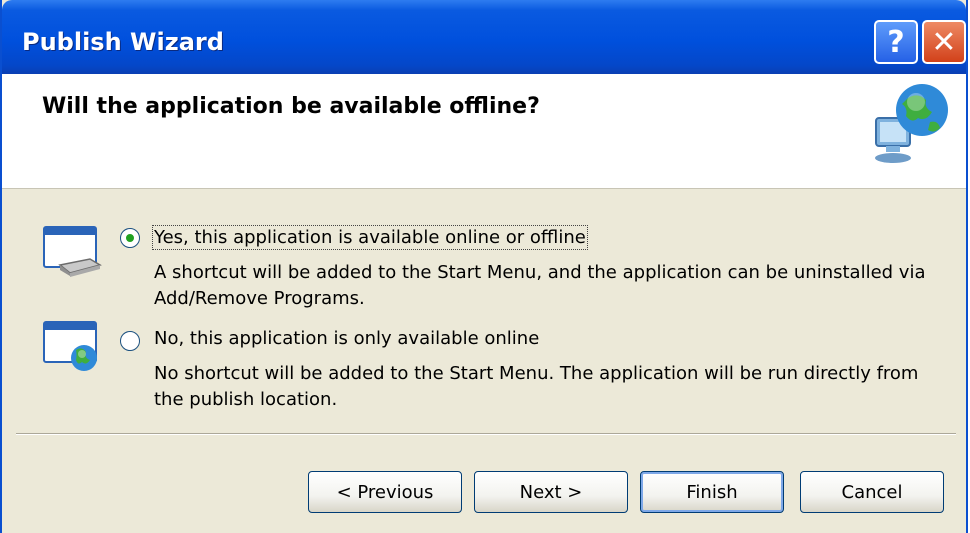 This screenshot has width=970, height=533. Describe the element at coordinates (712, 492) in the screenshot. I see `finish-button: Finish` at that location.